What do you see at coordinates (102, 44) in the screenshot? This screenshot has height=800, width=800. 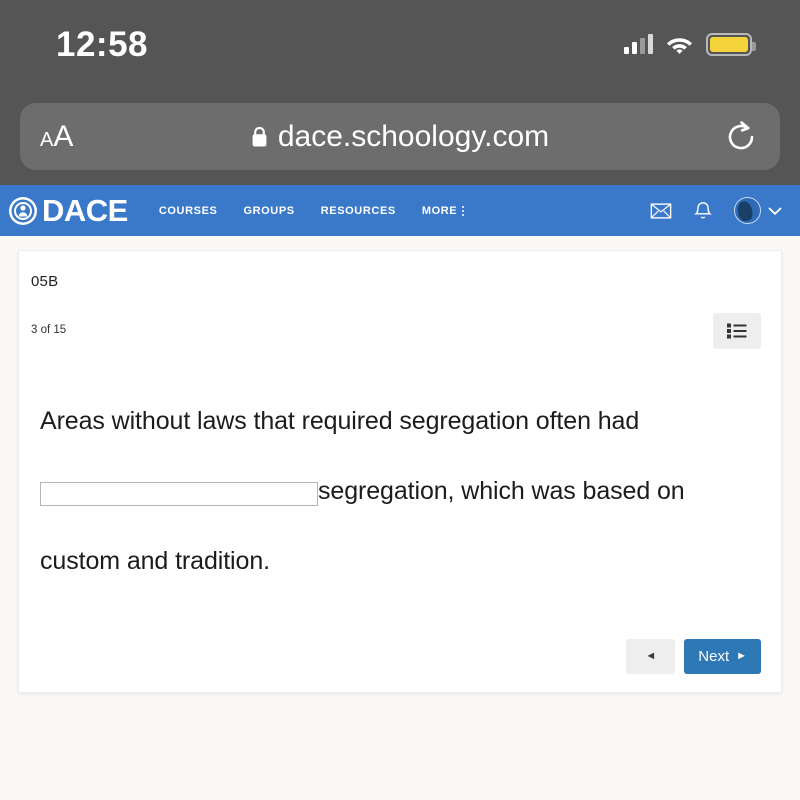 I see `status-bar-clock: 12:58` at bounding box center [102, 44].